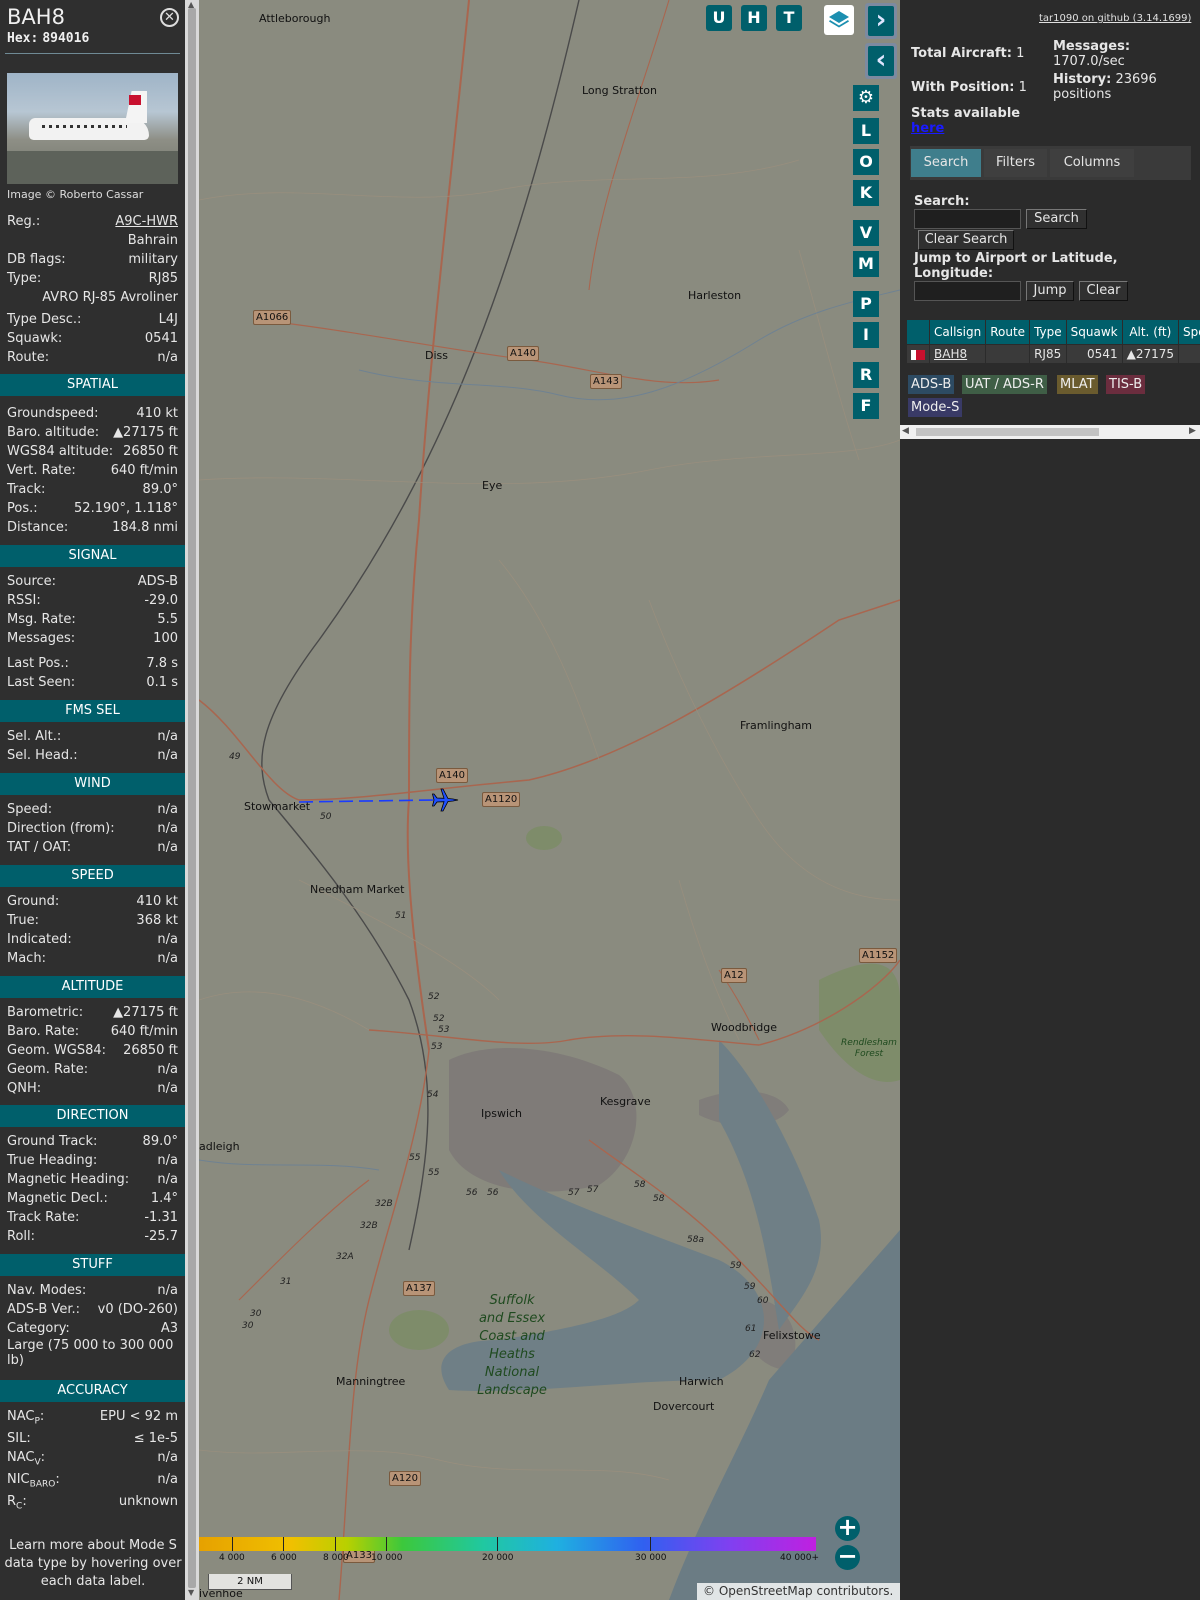 This screenshot has height=1600, width=1200. Describe the element at coordinates (47, 1290) in the screenshot. I see `field-label: Nav. Modes:` at that location.